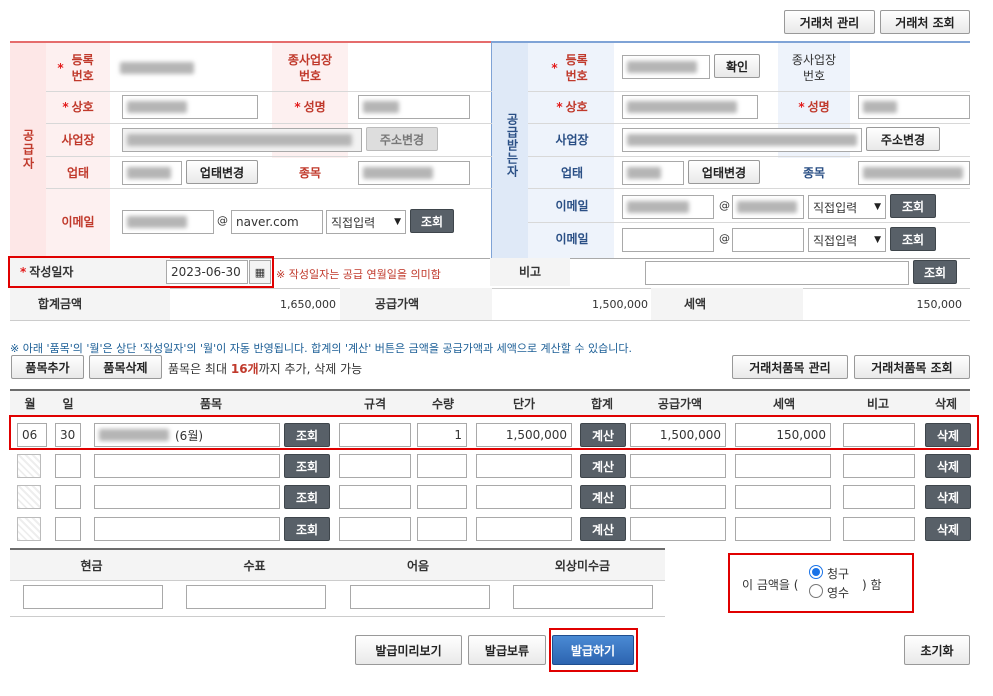  What do you see at coordinates (432, 221) in the screenshot?
I see `supplier-email-search-button: 조회` at bounding box center [432, 221].